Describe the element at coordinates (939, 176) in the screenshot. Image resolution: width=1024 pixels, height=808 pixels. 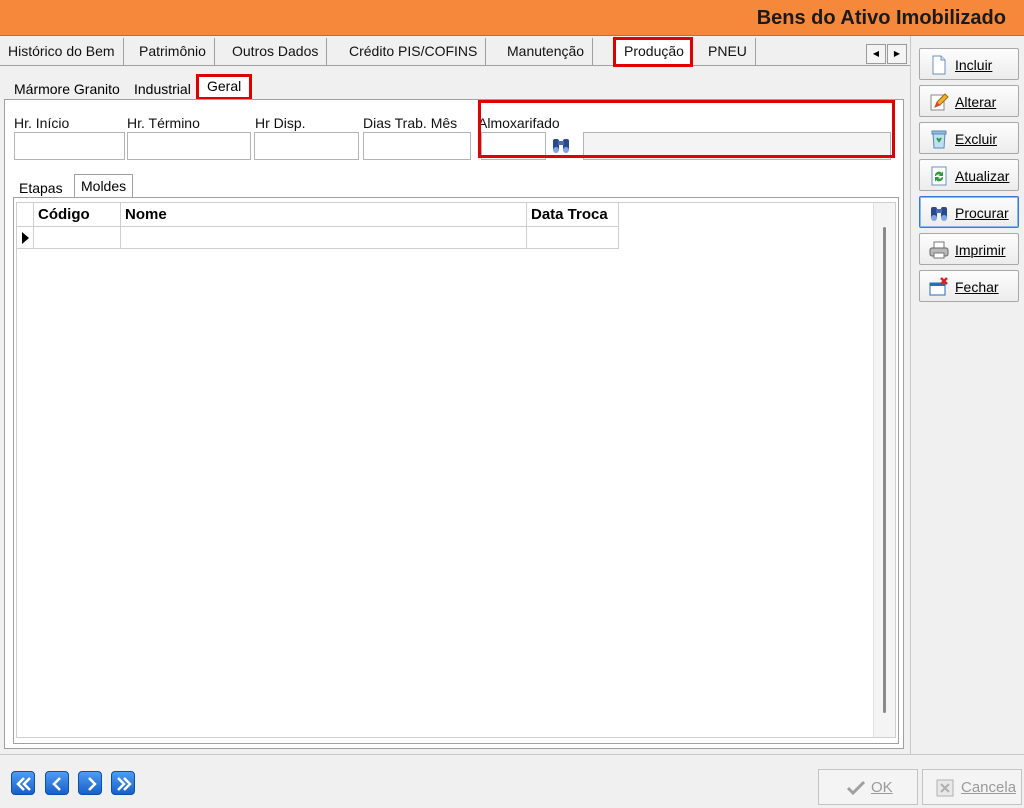
I see `refresh-icon` at that location.